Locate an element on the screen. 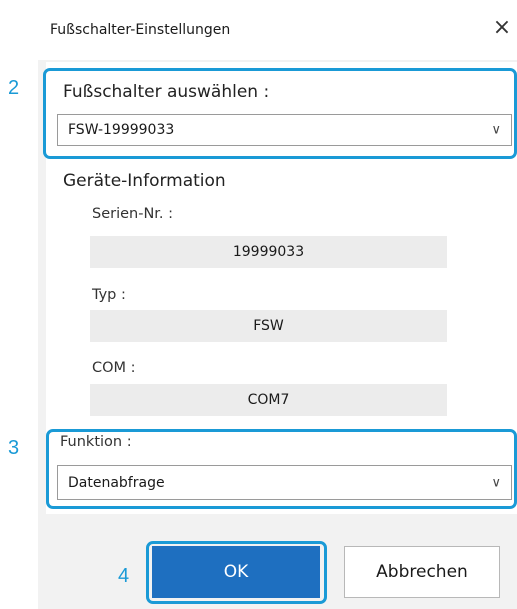  callout-number-4: 4 is located at coordinates (124, 576).